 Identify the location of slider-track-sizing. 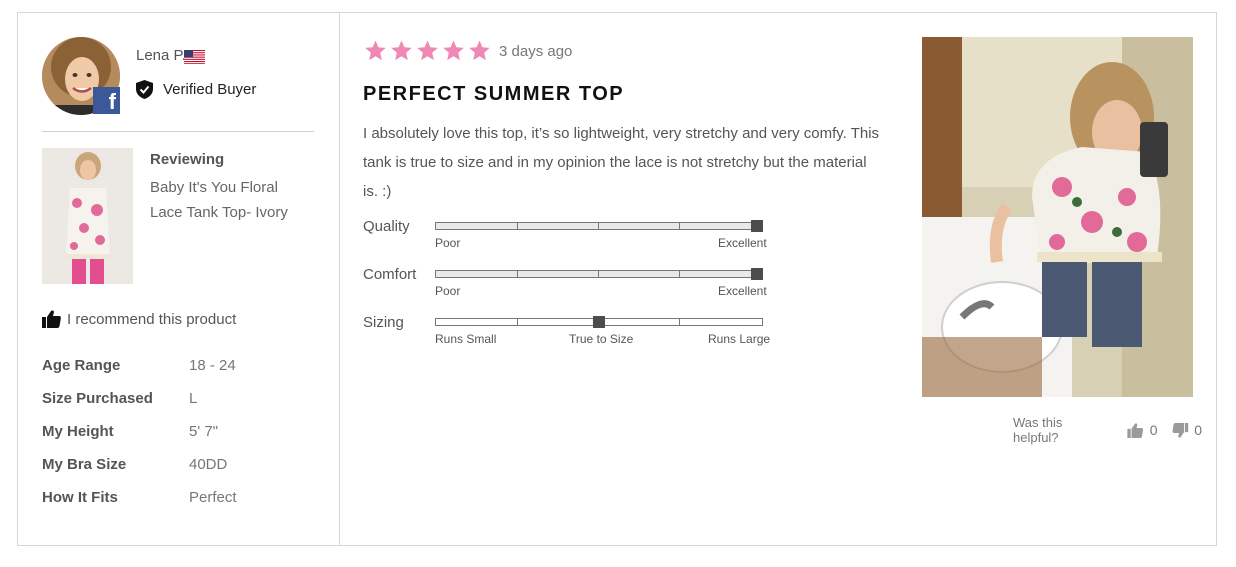
(599, 322).